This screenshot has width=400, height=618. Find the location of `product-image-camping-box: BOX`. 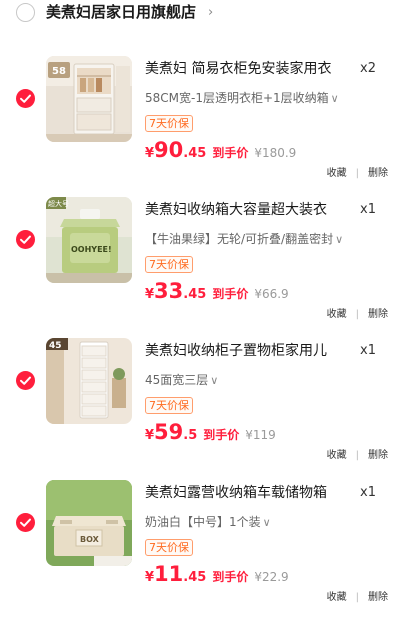

product-image-camping-box: BOX is located at coordinates (89, 523).